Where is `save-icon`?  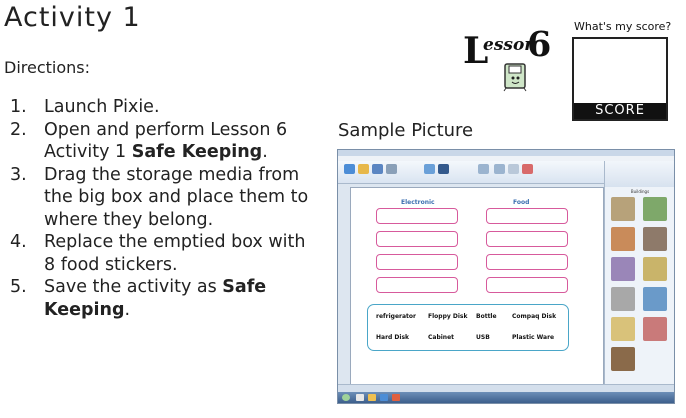
save-icon is located at coordinates (377, 169).